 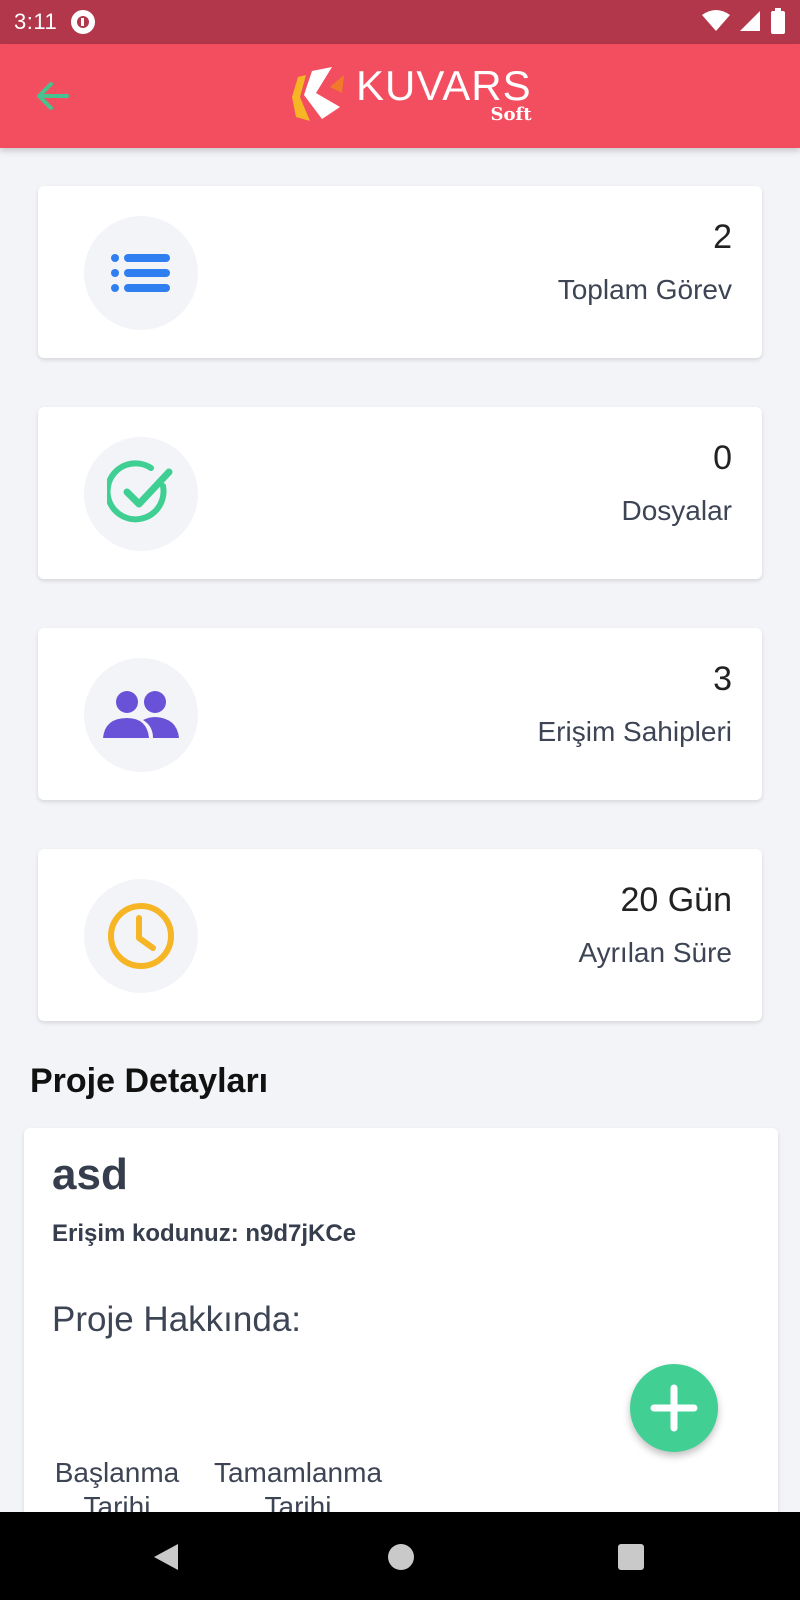 What do you see at coordinates (722, 237) in the screenshot?
I see `stat-value: 2` at bounding box center [722, 237].